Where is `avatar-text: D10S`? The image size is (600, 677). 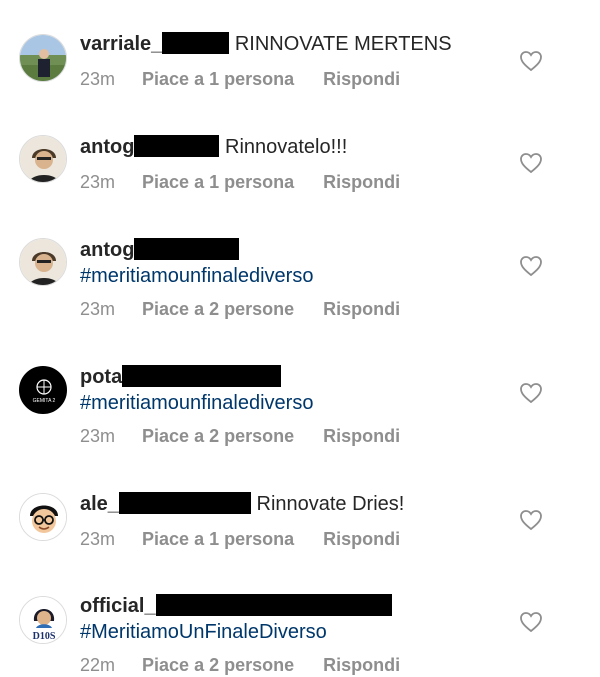
avatar-text: D10S is located at coordinates (44, 636).